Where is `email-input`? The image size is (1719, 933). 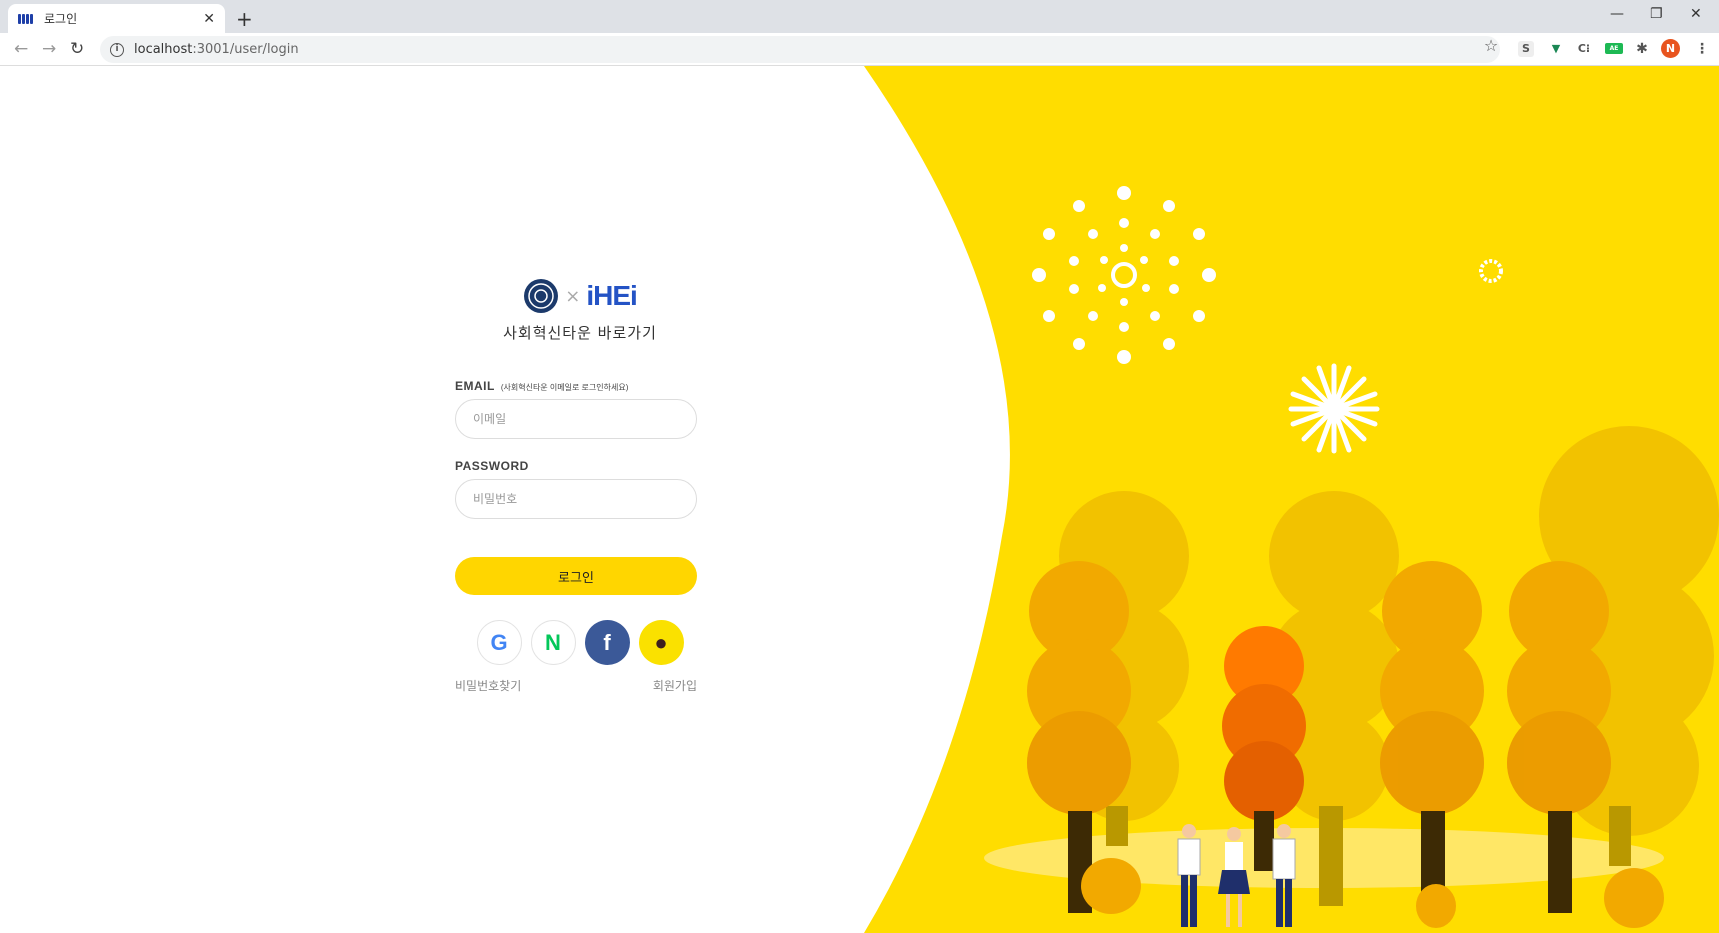 email-input is located at coordinates (576, 419).